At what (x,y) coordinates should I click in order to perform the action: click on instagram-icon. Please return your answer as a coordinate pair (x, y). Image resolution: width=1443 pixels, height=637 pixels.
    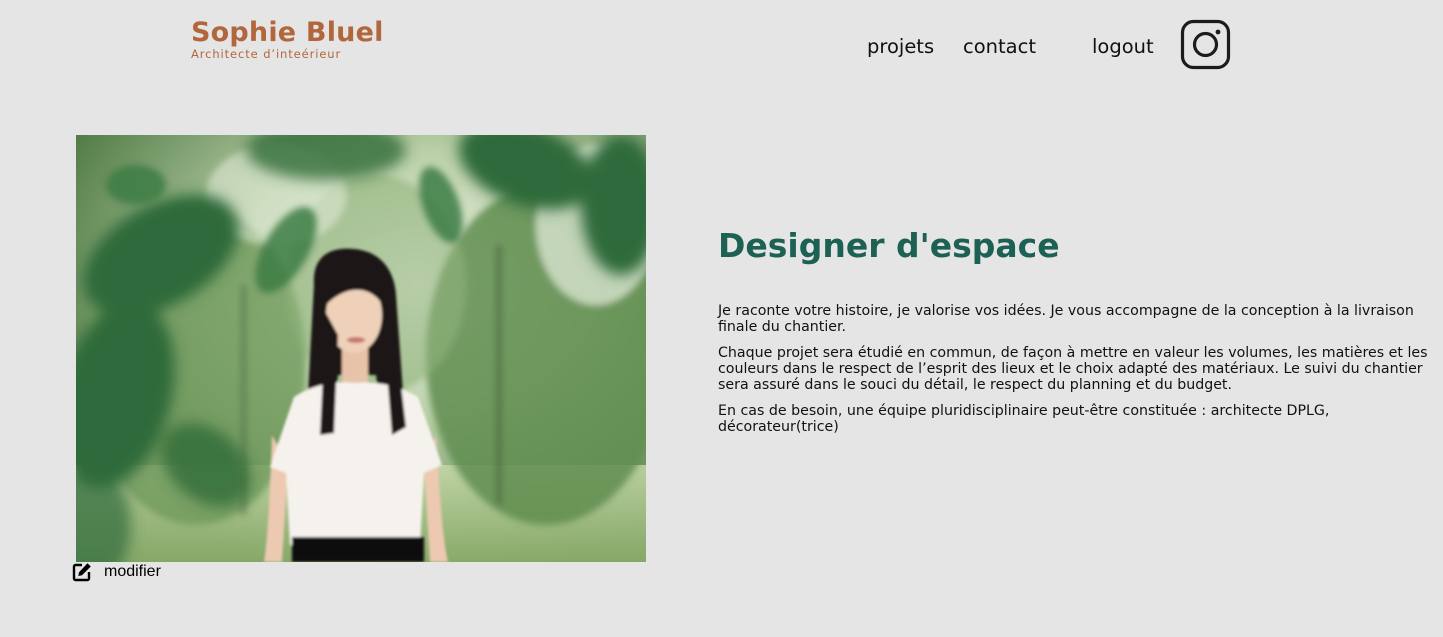
    Looking at the image, I should click on (1206, 45).